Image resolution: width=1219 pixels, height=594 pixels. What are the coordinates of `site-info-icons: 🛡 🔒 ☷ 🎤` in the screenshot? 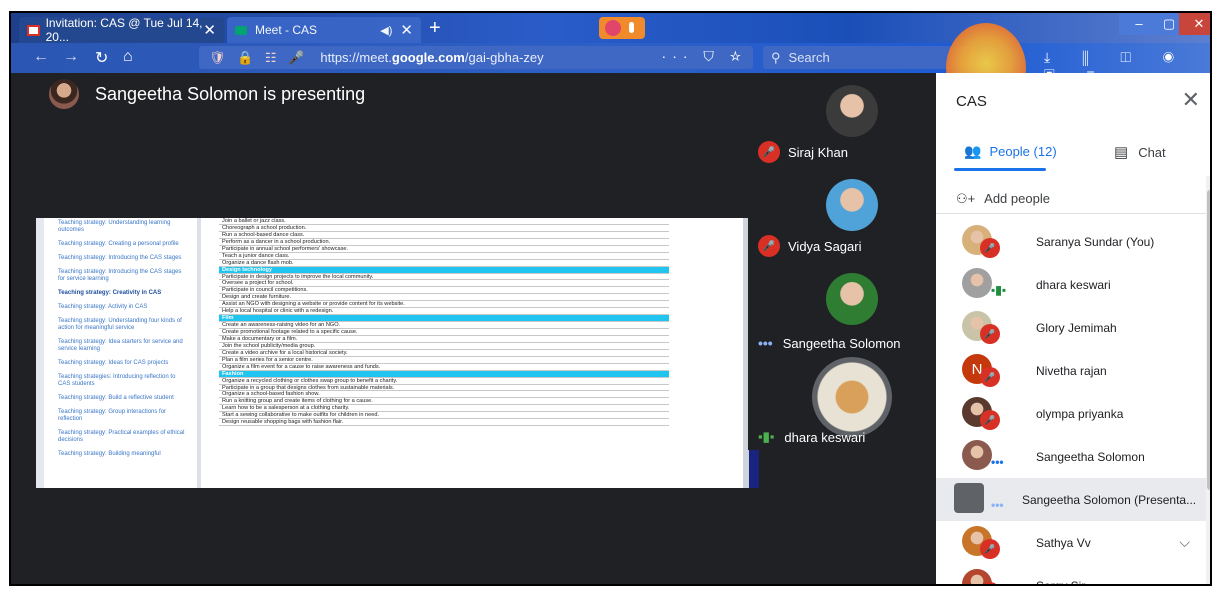 It's located at (258, 58).